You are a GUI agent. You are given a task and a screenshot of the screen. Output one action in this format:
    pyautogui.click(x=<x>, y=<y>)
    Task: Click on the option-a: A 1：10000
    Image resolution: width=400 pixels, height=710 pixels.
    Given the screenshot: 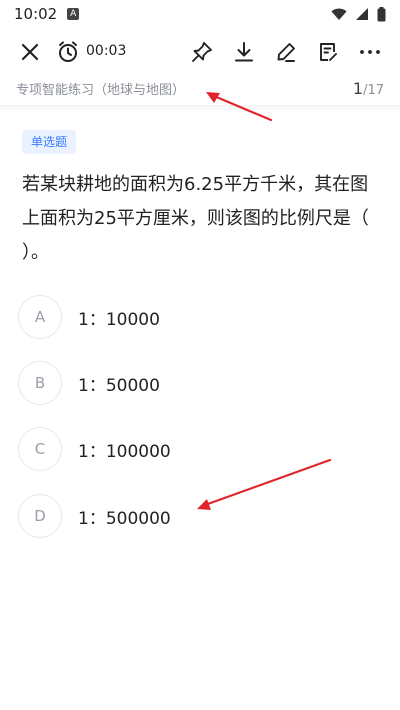 What is the action you would take?
    pyautogui.click(x=198, y=317)
    